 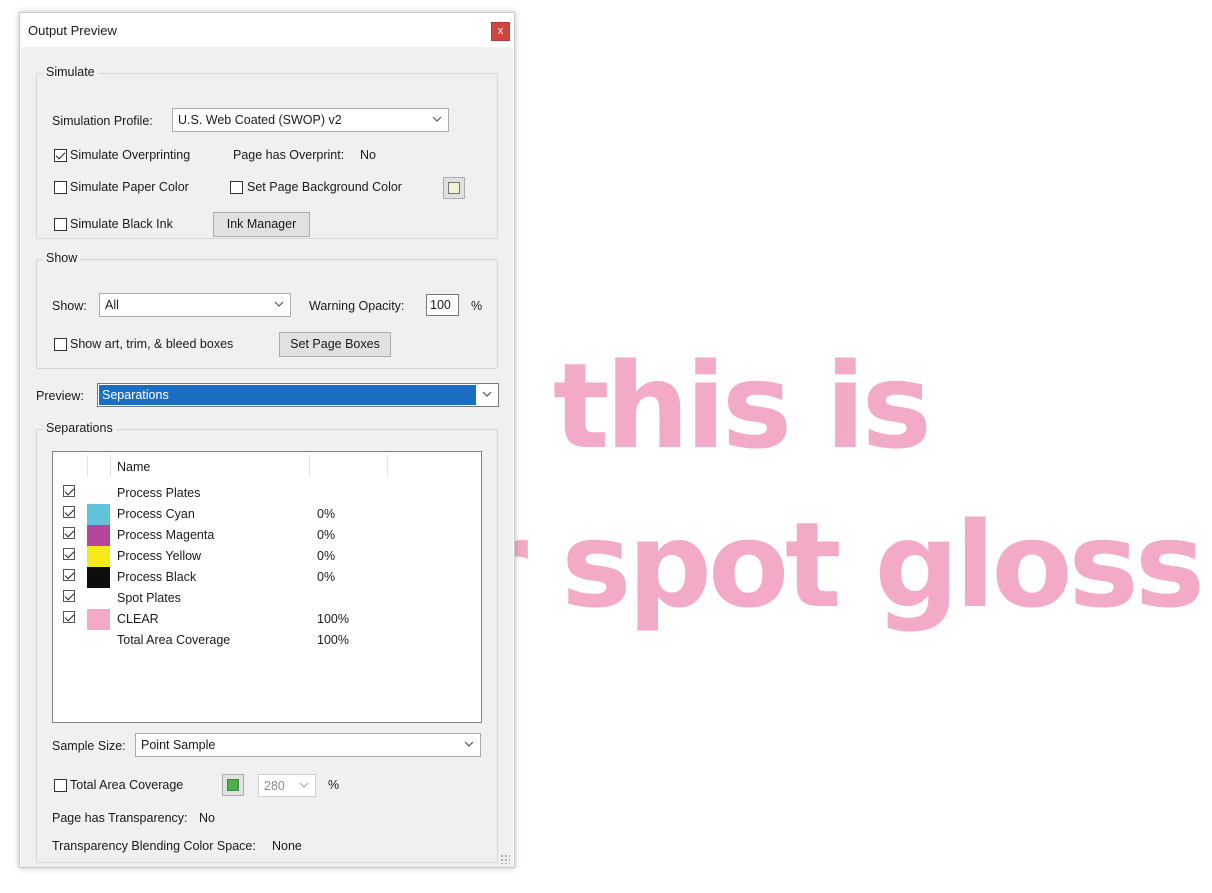 What do you see at coordinates (133, 467) in the screenshot?
I see `name-column-header: Name` at bounding box center [133, 467].